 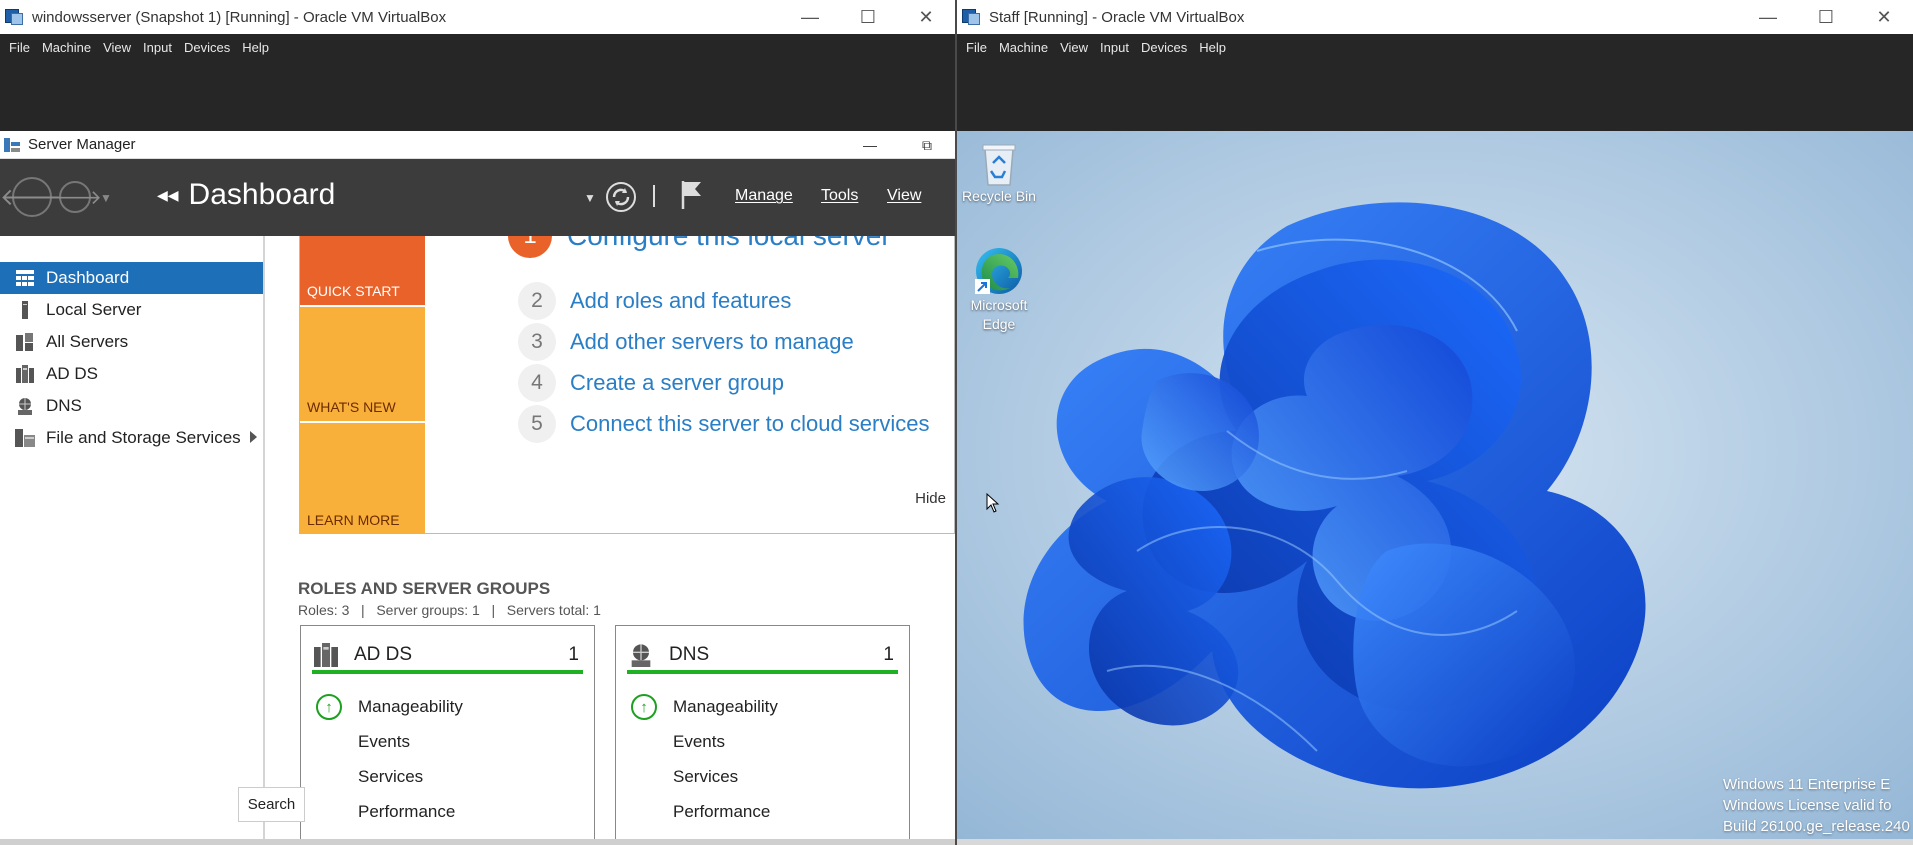 I want to click on role-card-header: AD DS 1, so click(x=447, y=657).